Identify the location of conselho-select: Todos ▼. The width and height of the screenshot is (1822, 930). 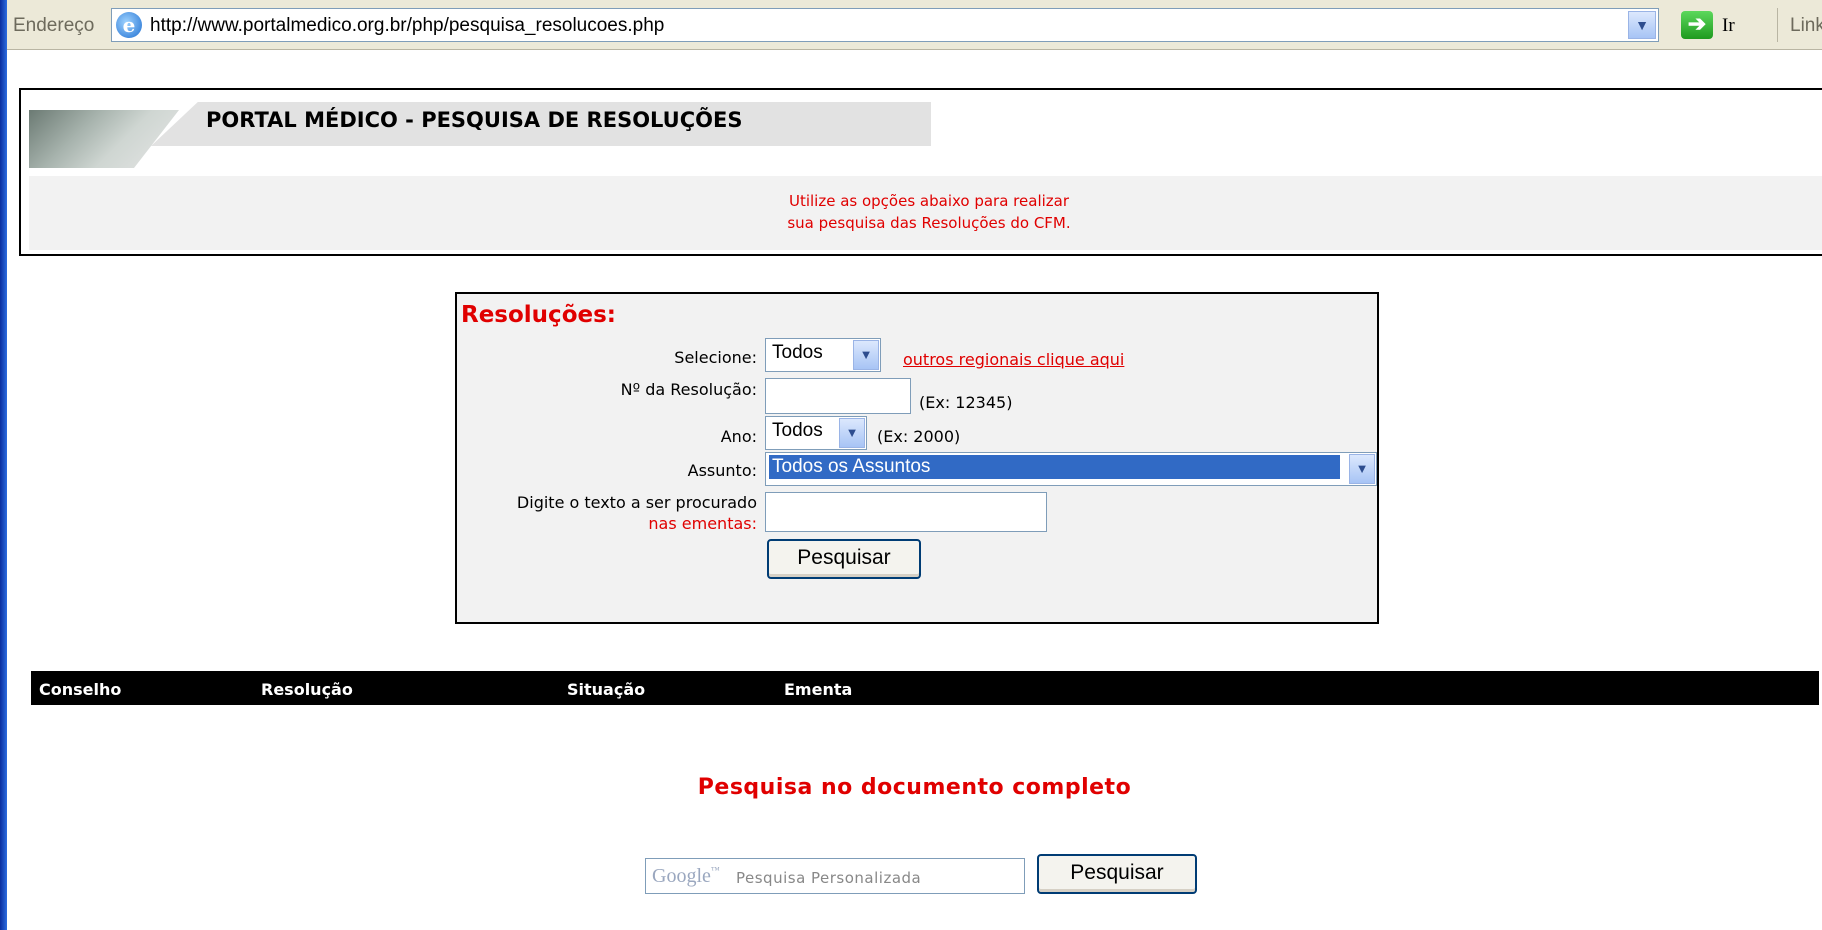
(823, 355).